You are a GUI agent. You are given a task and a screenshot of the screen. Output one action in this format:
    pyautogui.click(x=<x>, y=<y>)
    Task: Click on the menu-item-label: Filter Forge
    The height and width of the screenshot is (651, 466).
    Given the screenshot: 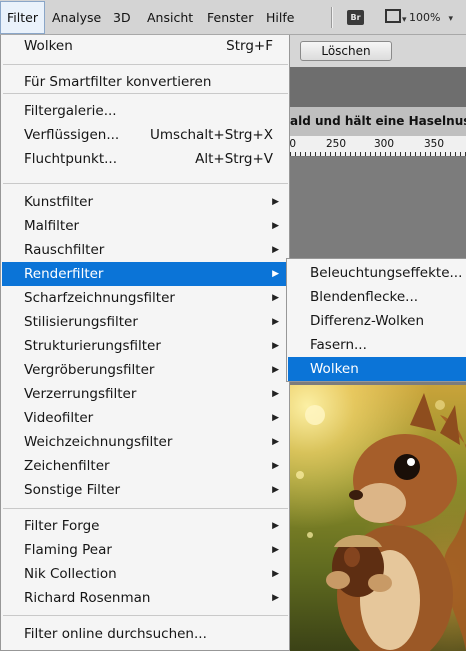 What is the action you would take?
    pyautogui.click(x=62, y=526)
    